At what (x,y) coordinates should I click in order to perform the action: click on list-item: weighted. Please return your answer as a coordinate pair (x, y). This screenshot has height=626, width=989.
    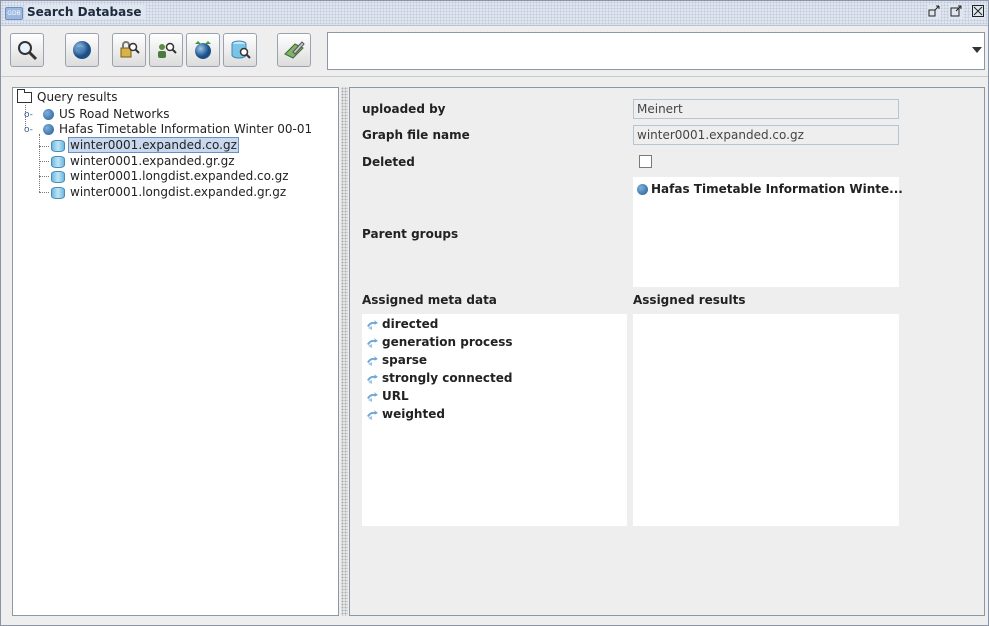
    Looking at the image, I should click on (405, 414).